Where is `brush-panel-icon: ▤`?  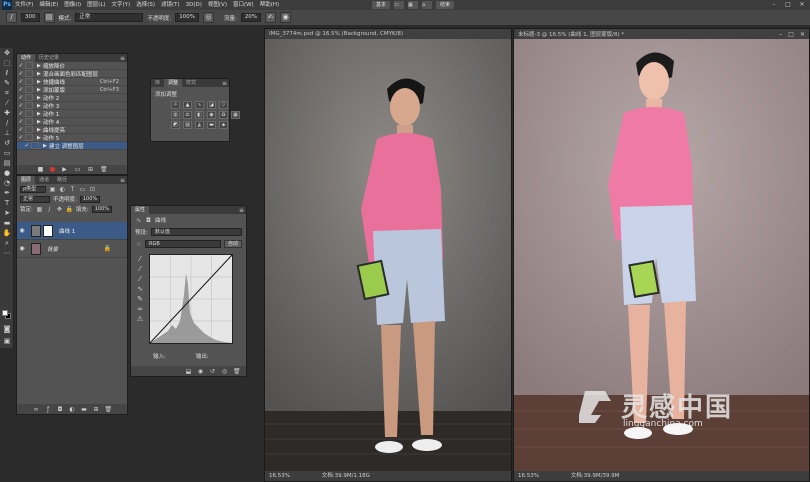
brush-panel-icon: ▤ is located at coordinates (49, 17).